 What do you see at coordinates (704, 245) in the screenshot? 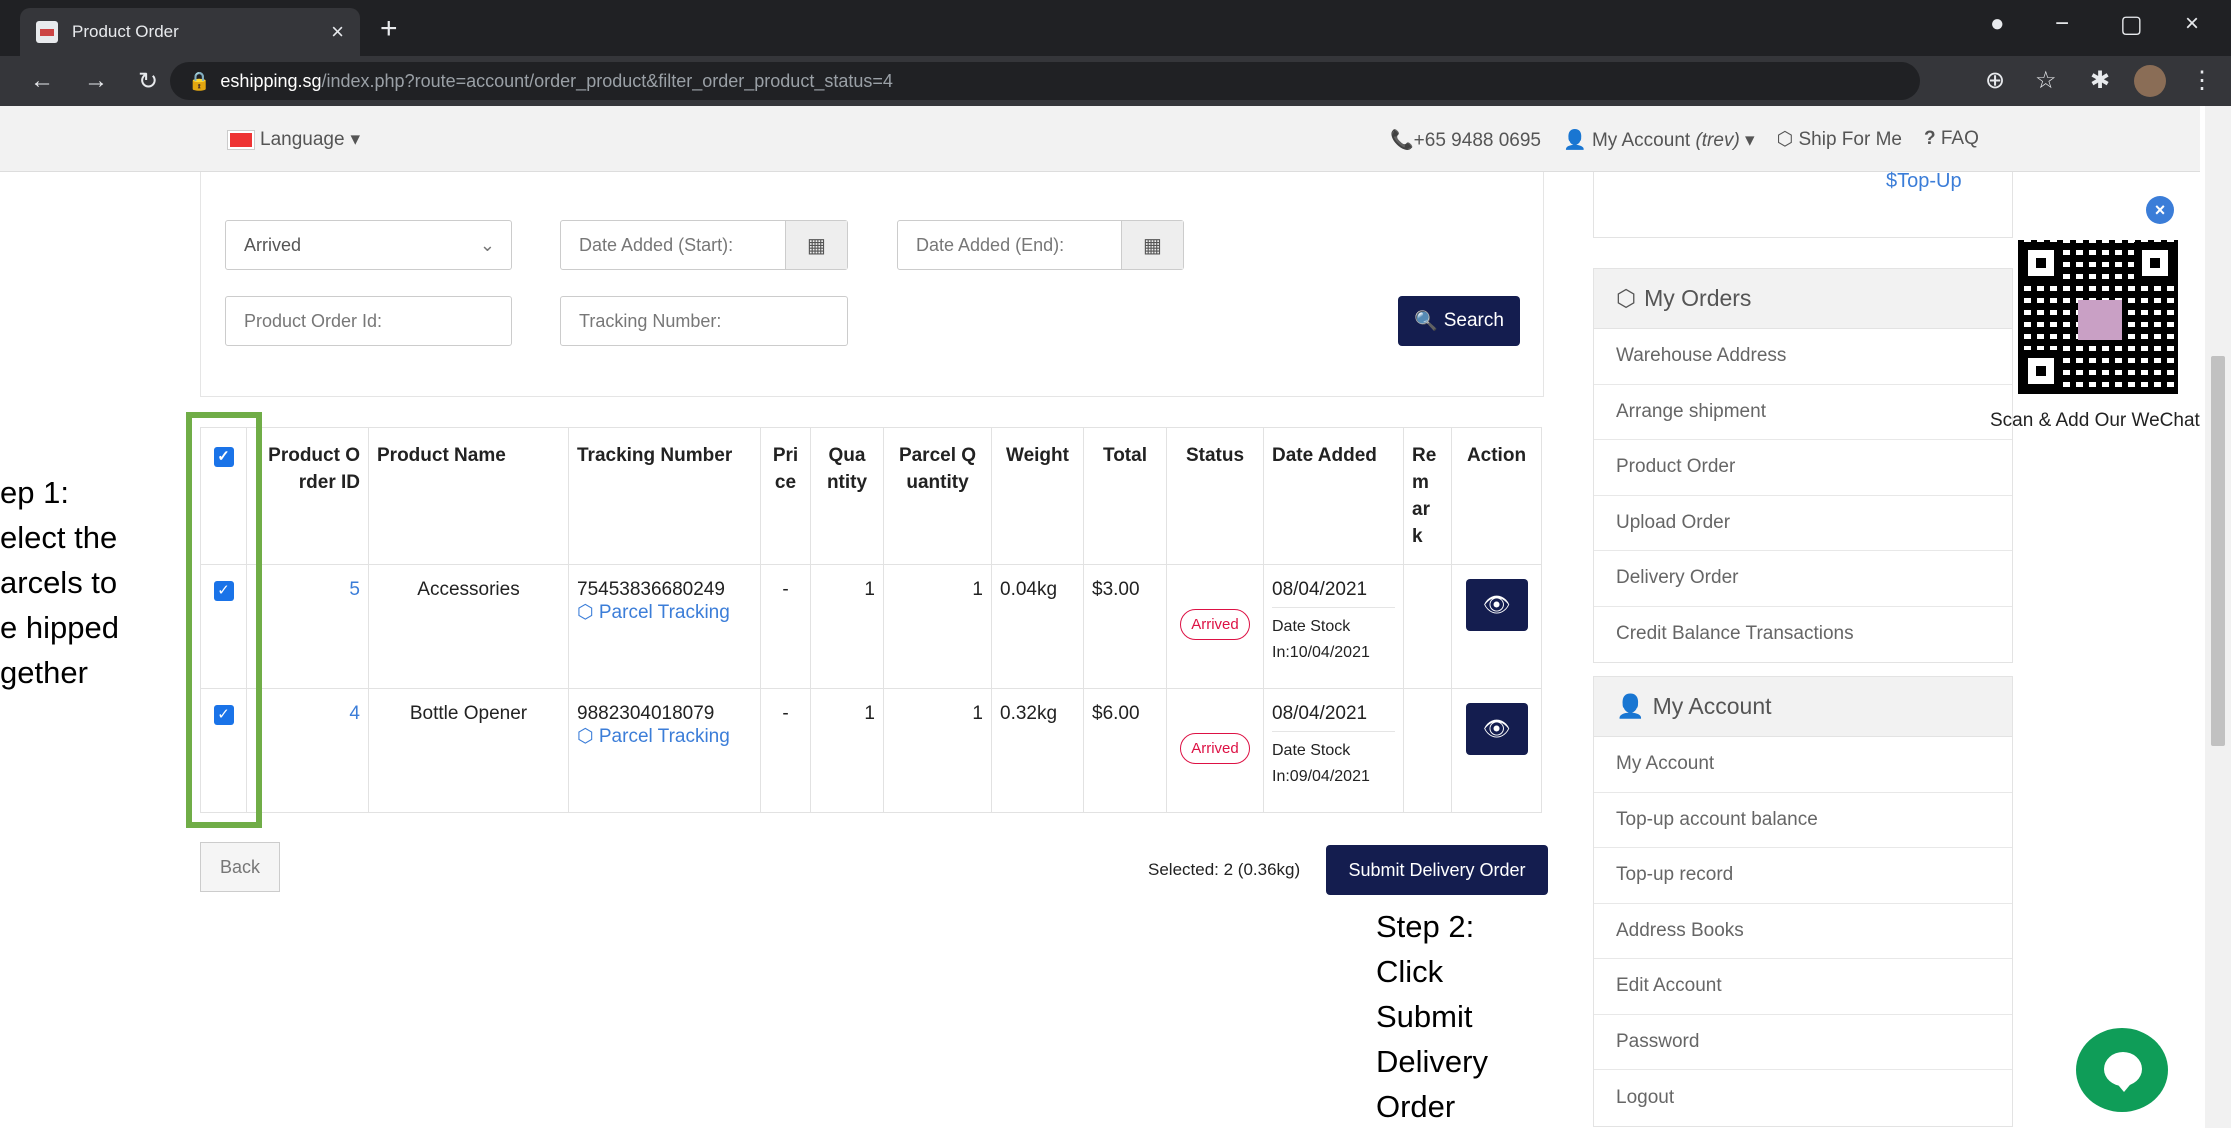
I see `date-start-field: Date Added (Start): ▦` at bounding box center [704, 245].